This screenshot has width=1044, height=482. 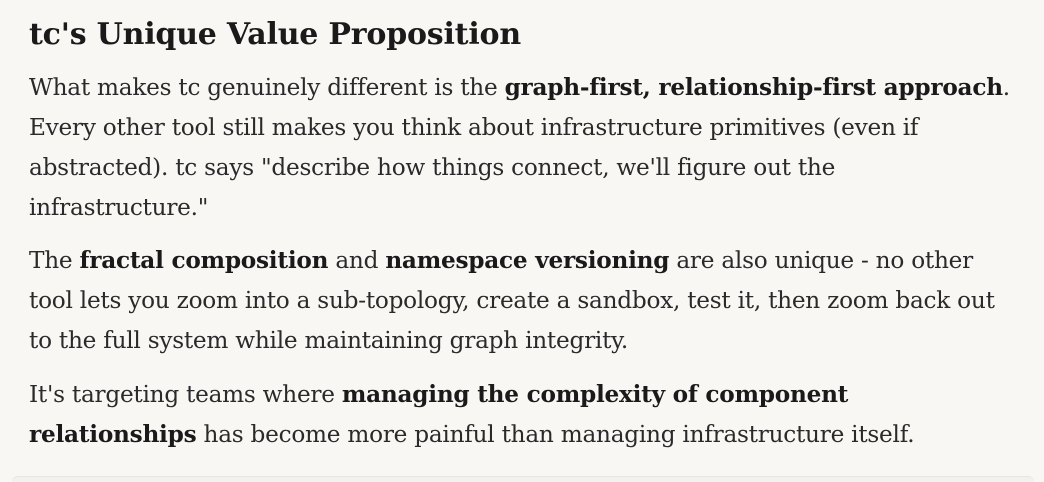 I want to click on paragraph-text: The, so click(x=54, y=260).